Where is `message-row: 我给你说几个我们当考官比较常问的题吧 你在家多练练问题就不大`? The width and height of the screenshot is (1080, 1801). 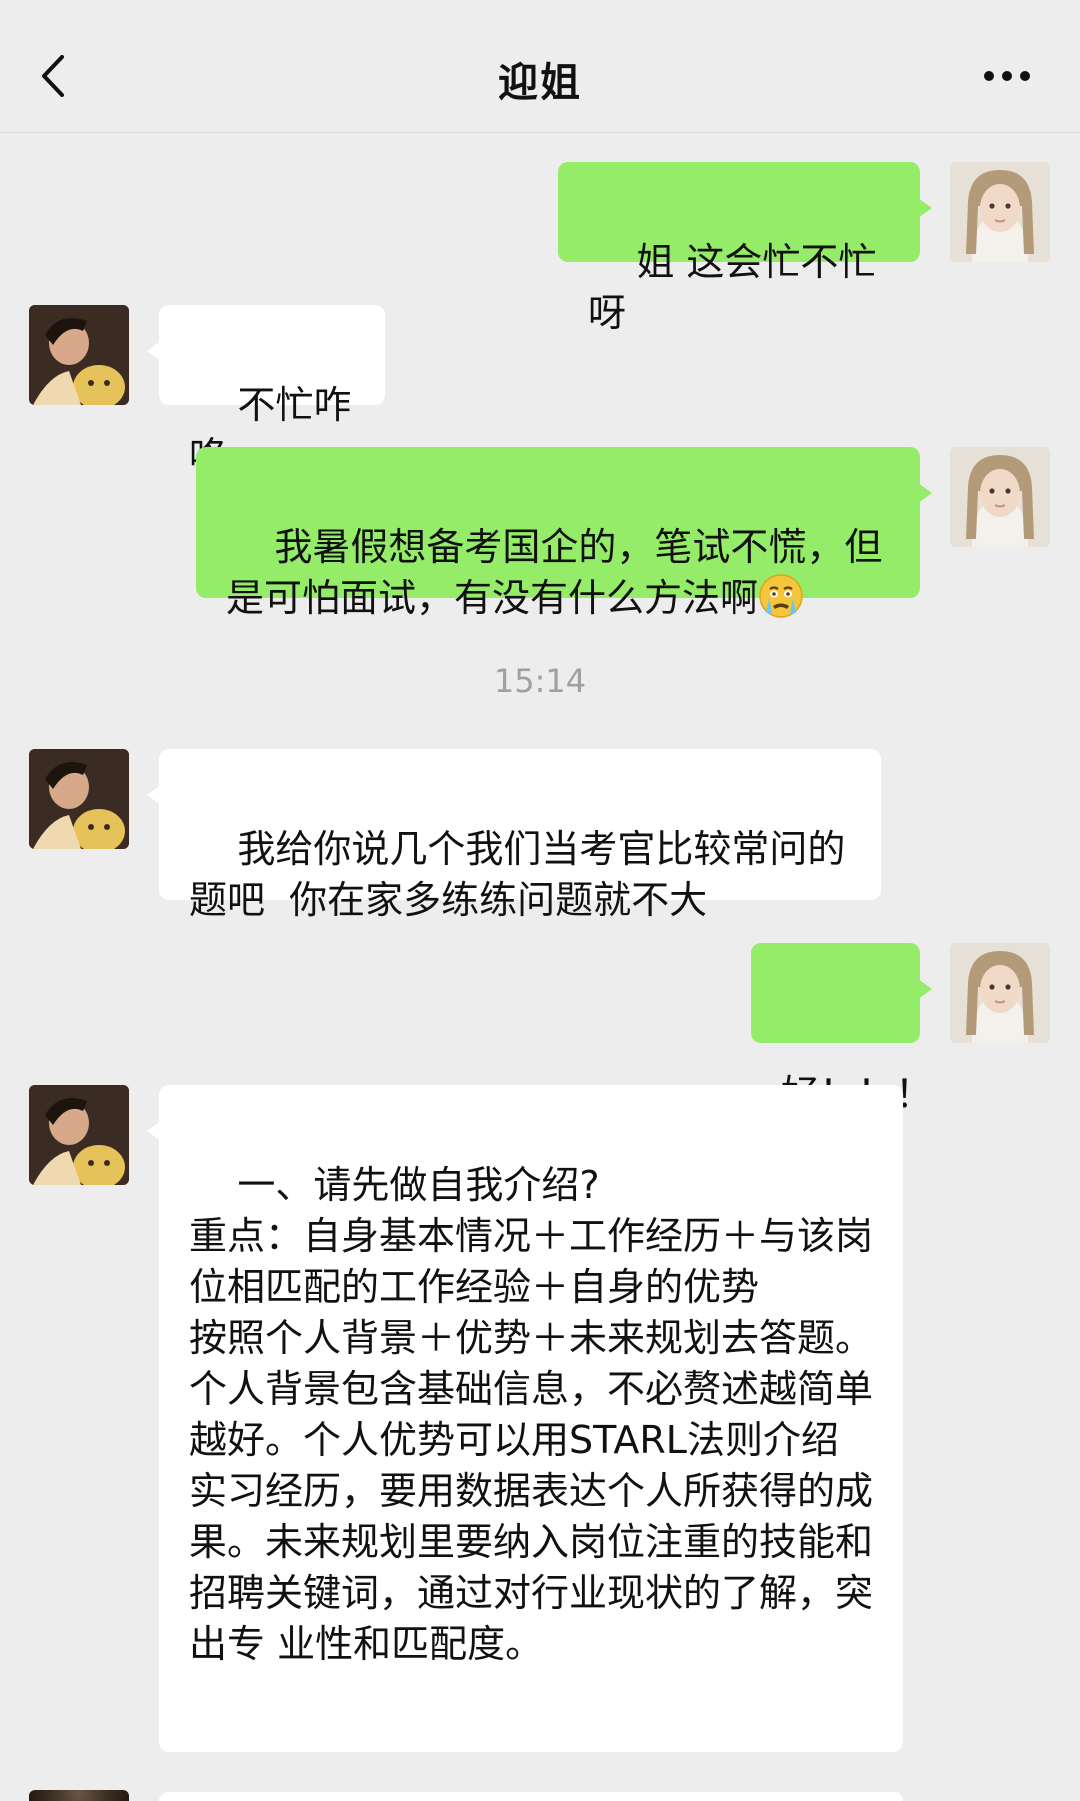
message-row: 我给你说几个我们当考官比较常问的题吧 你在家多练练问题就不大 is located at coordinates (540, 835).